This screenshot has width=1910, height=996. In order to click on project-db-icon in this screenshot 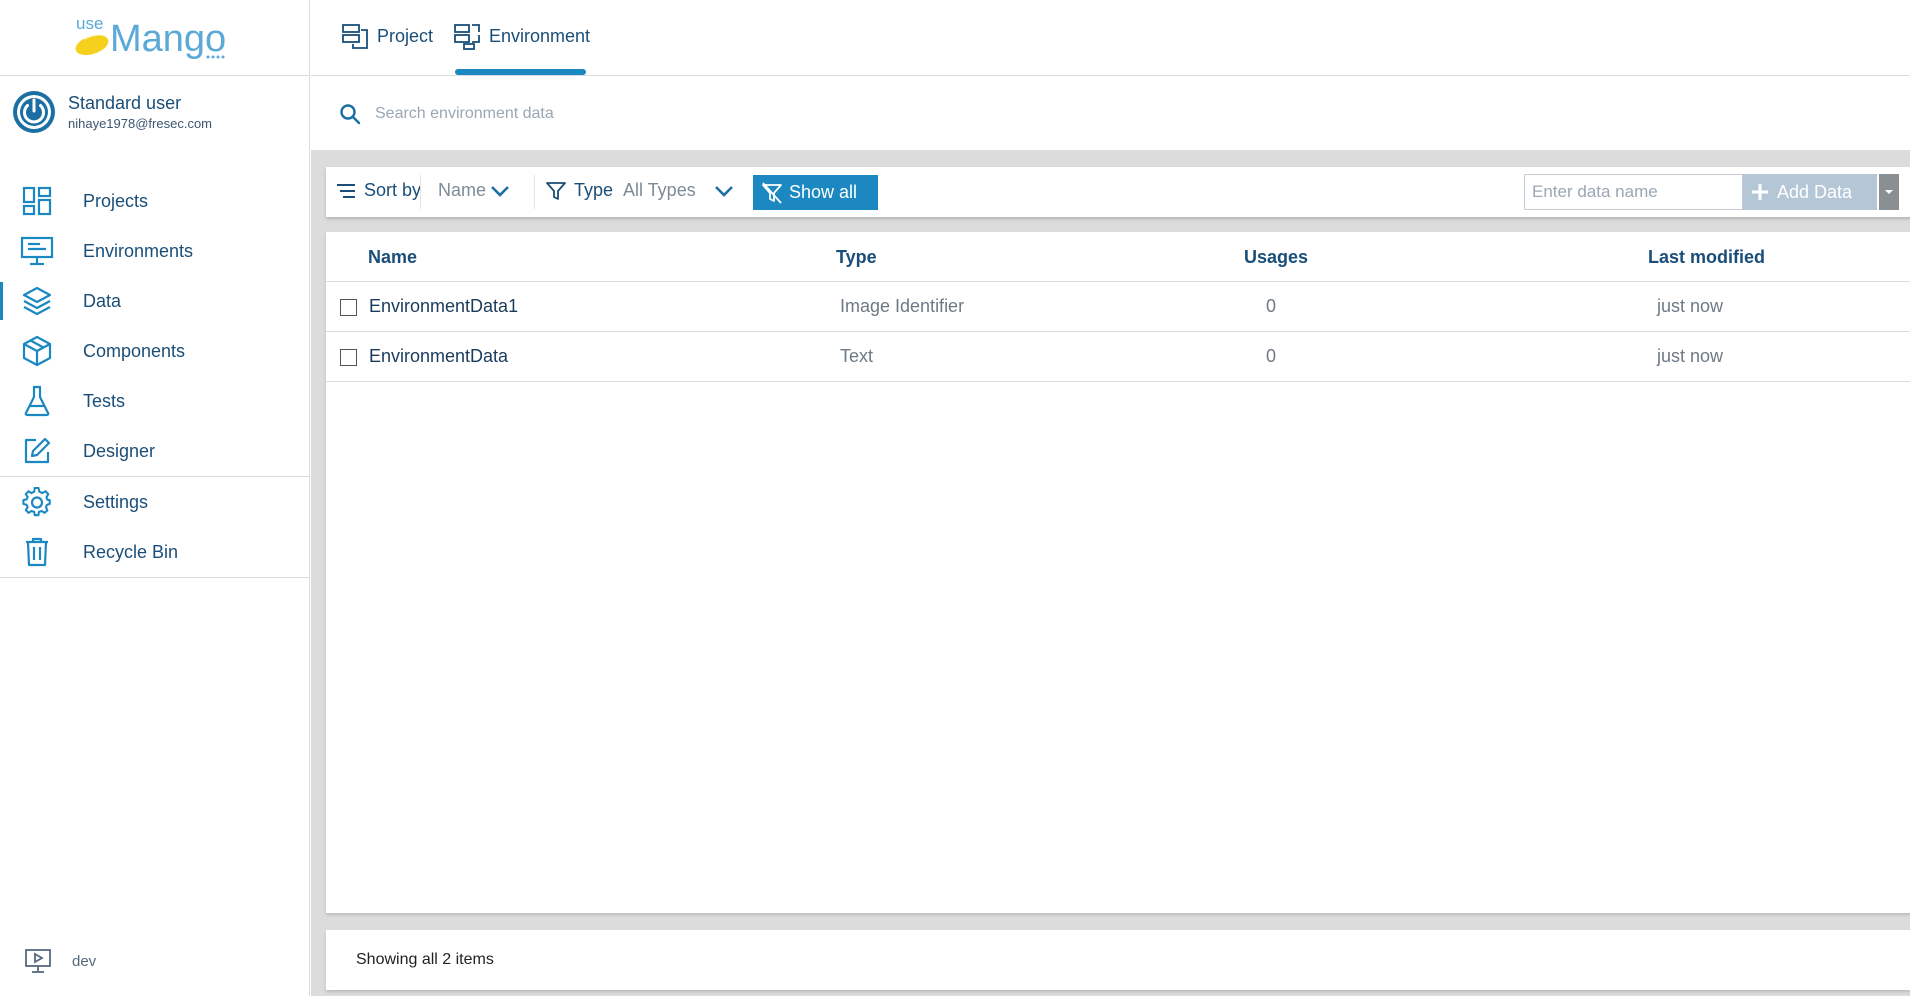, I will do `click(355, 36)`.